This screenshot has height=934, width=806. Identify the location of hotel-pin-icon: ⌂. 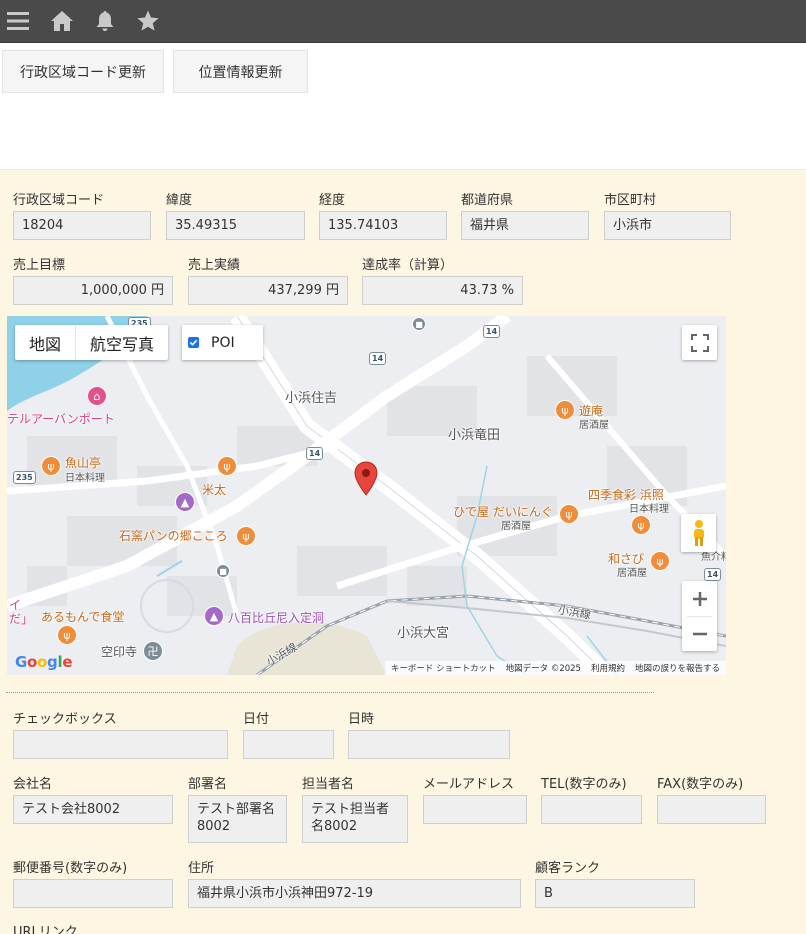
(97, 396).